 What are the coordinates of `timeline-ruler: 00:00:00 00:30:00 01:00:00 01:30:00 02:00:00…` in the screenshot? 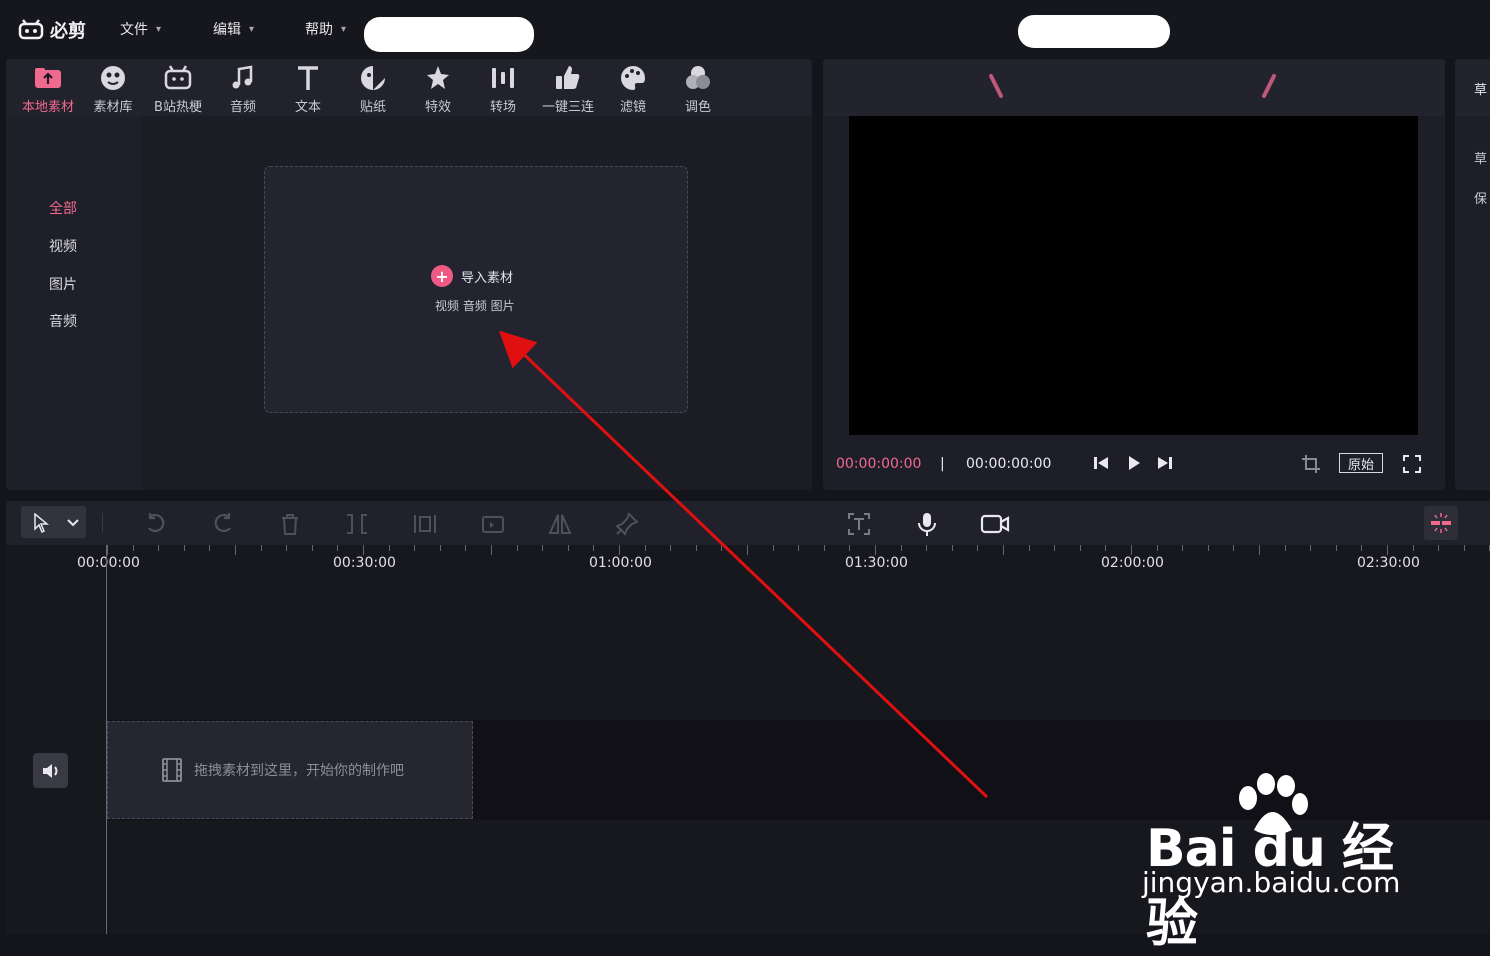 It's located at (748, 565).